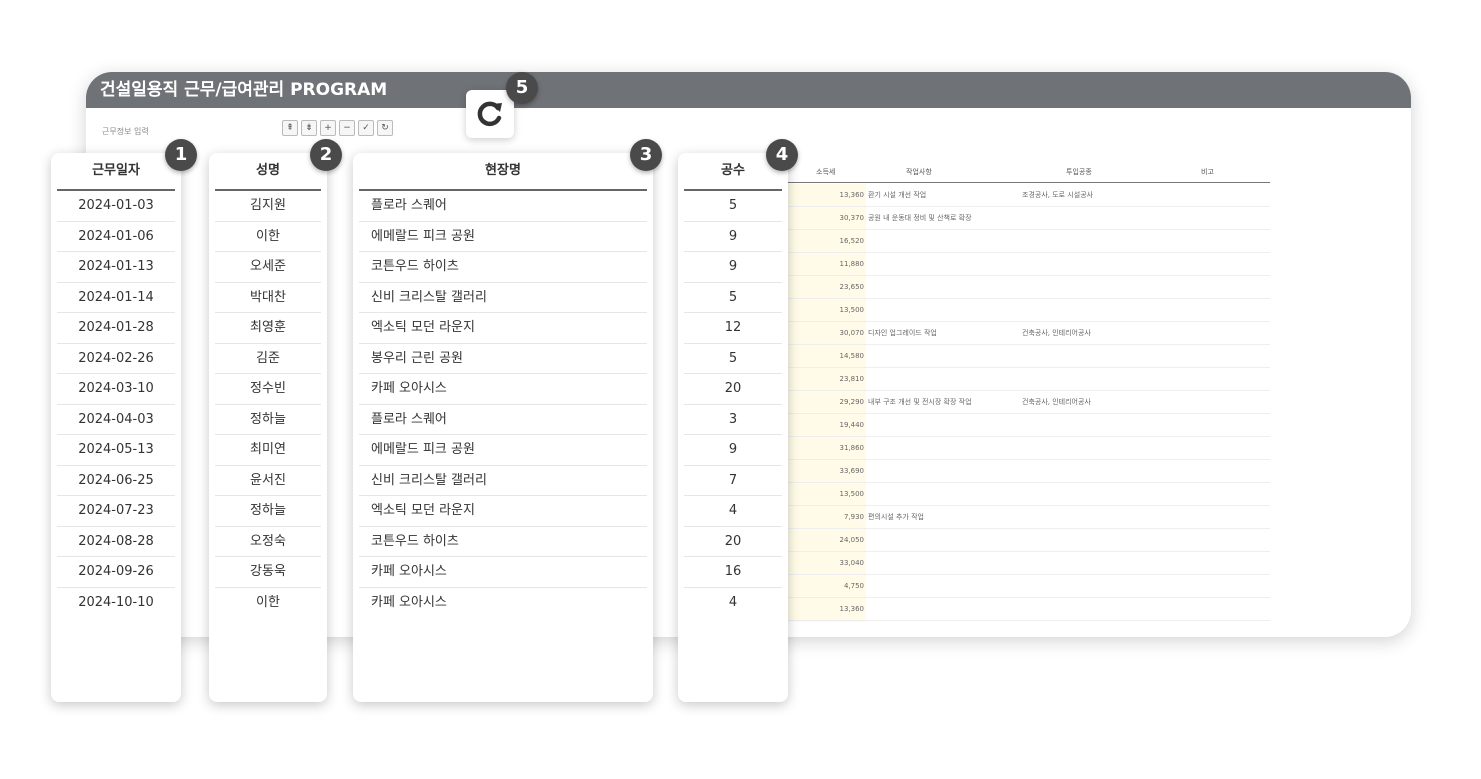 This screenshot has height=779, width=1481. I want to click on workdays-cell: 12, so click(733, 328).